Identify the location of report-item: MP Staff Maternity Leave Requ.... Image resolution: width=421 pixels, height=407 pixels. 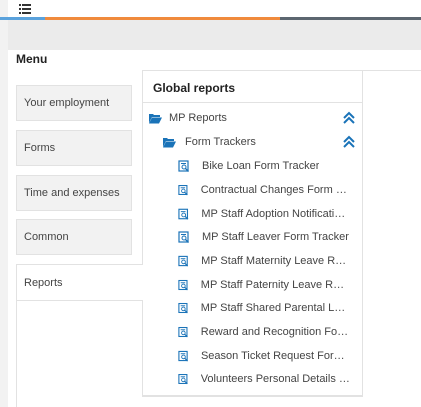
(264, 261).